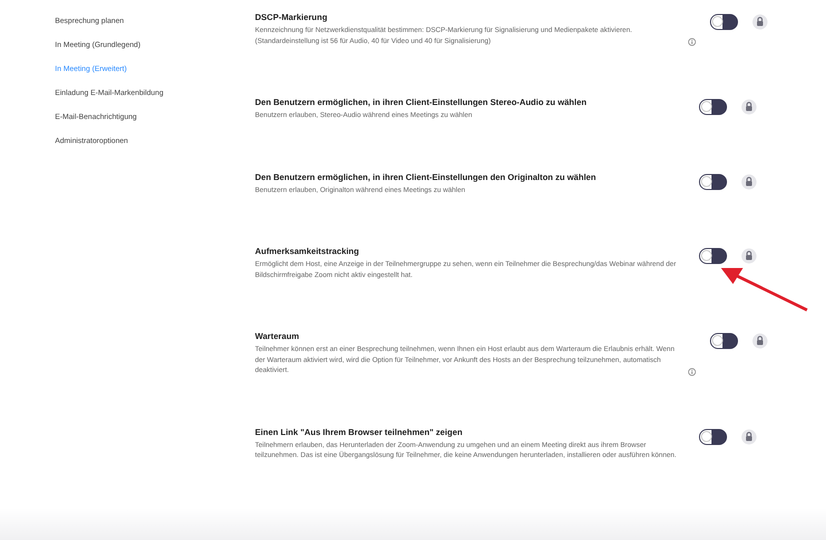 The height and width of the screenshot is (540, 826). I want to click on setting-title: Den Benutzern ermöglichen, in ihren Client-Einstellungen den Originalton zu wählen, so click(426, 177).